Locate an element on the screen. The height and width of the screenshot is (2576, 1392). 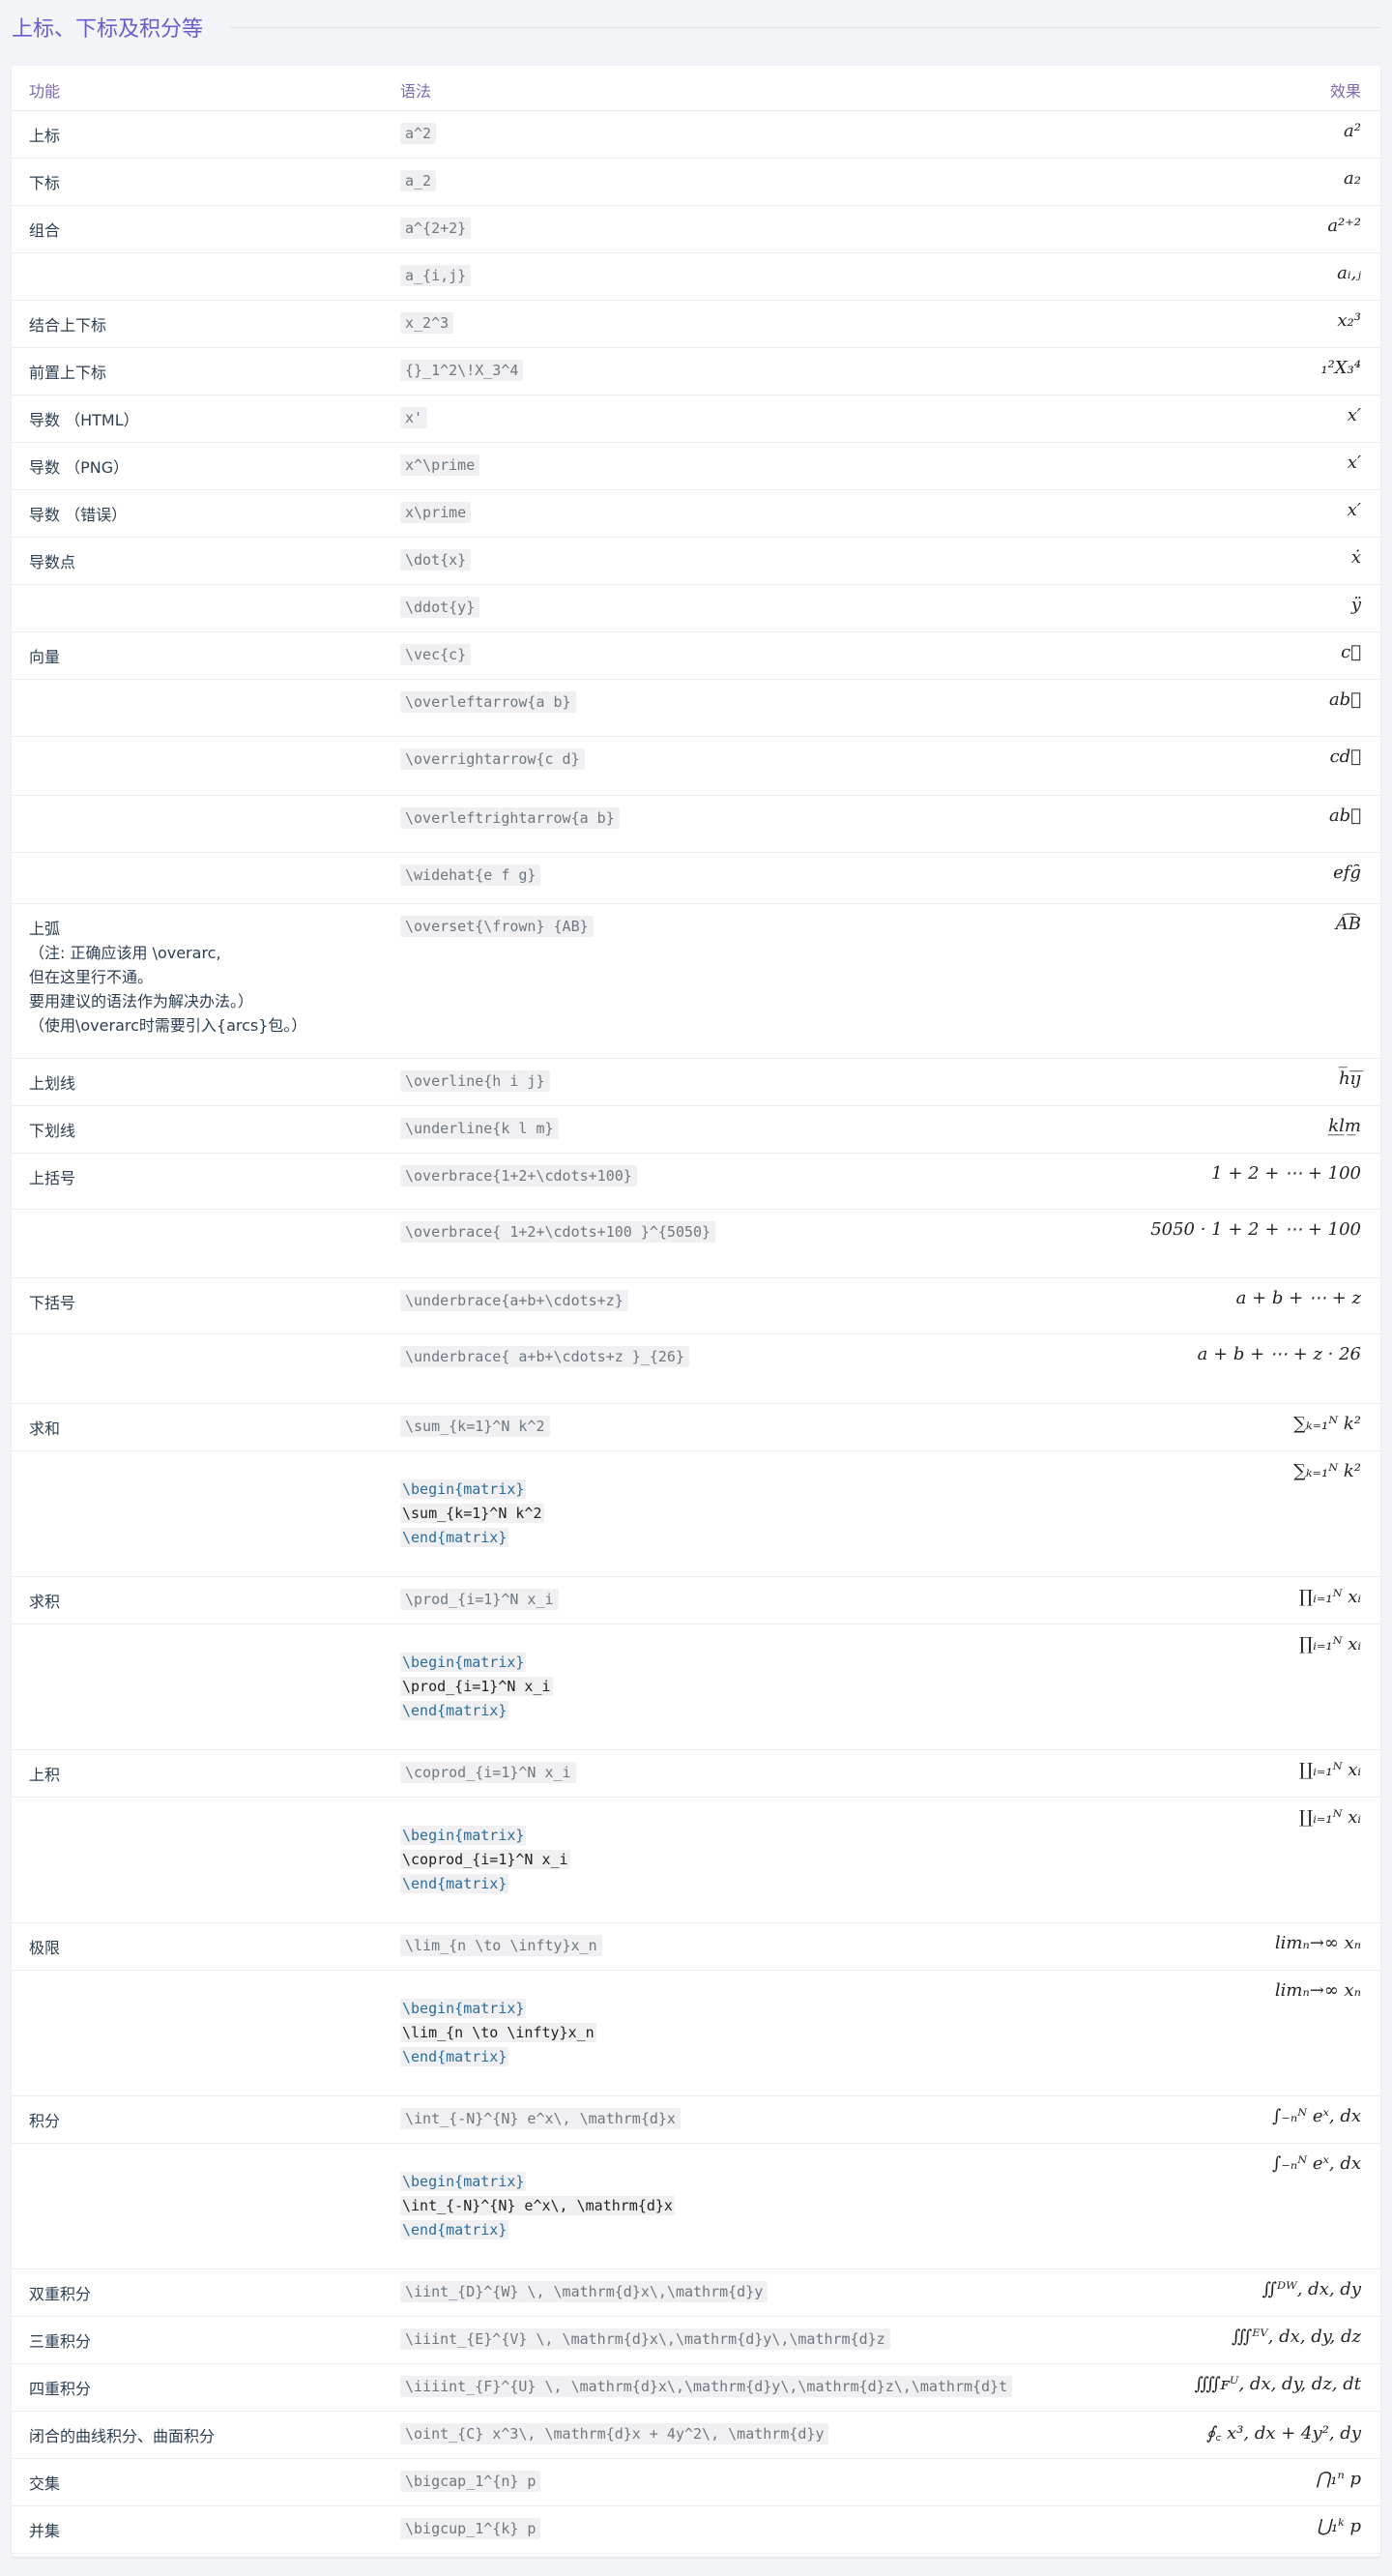
syntax-code: \overleftarrow{a b} is located at coordinates (488, 702).